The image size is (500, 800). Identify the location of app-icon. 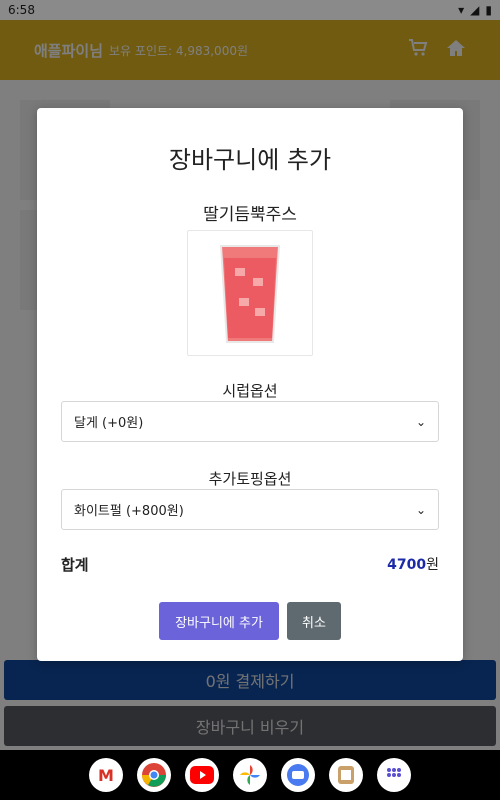
(346, 775).